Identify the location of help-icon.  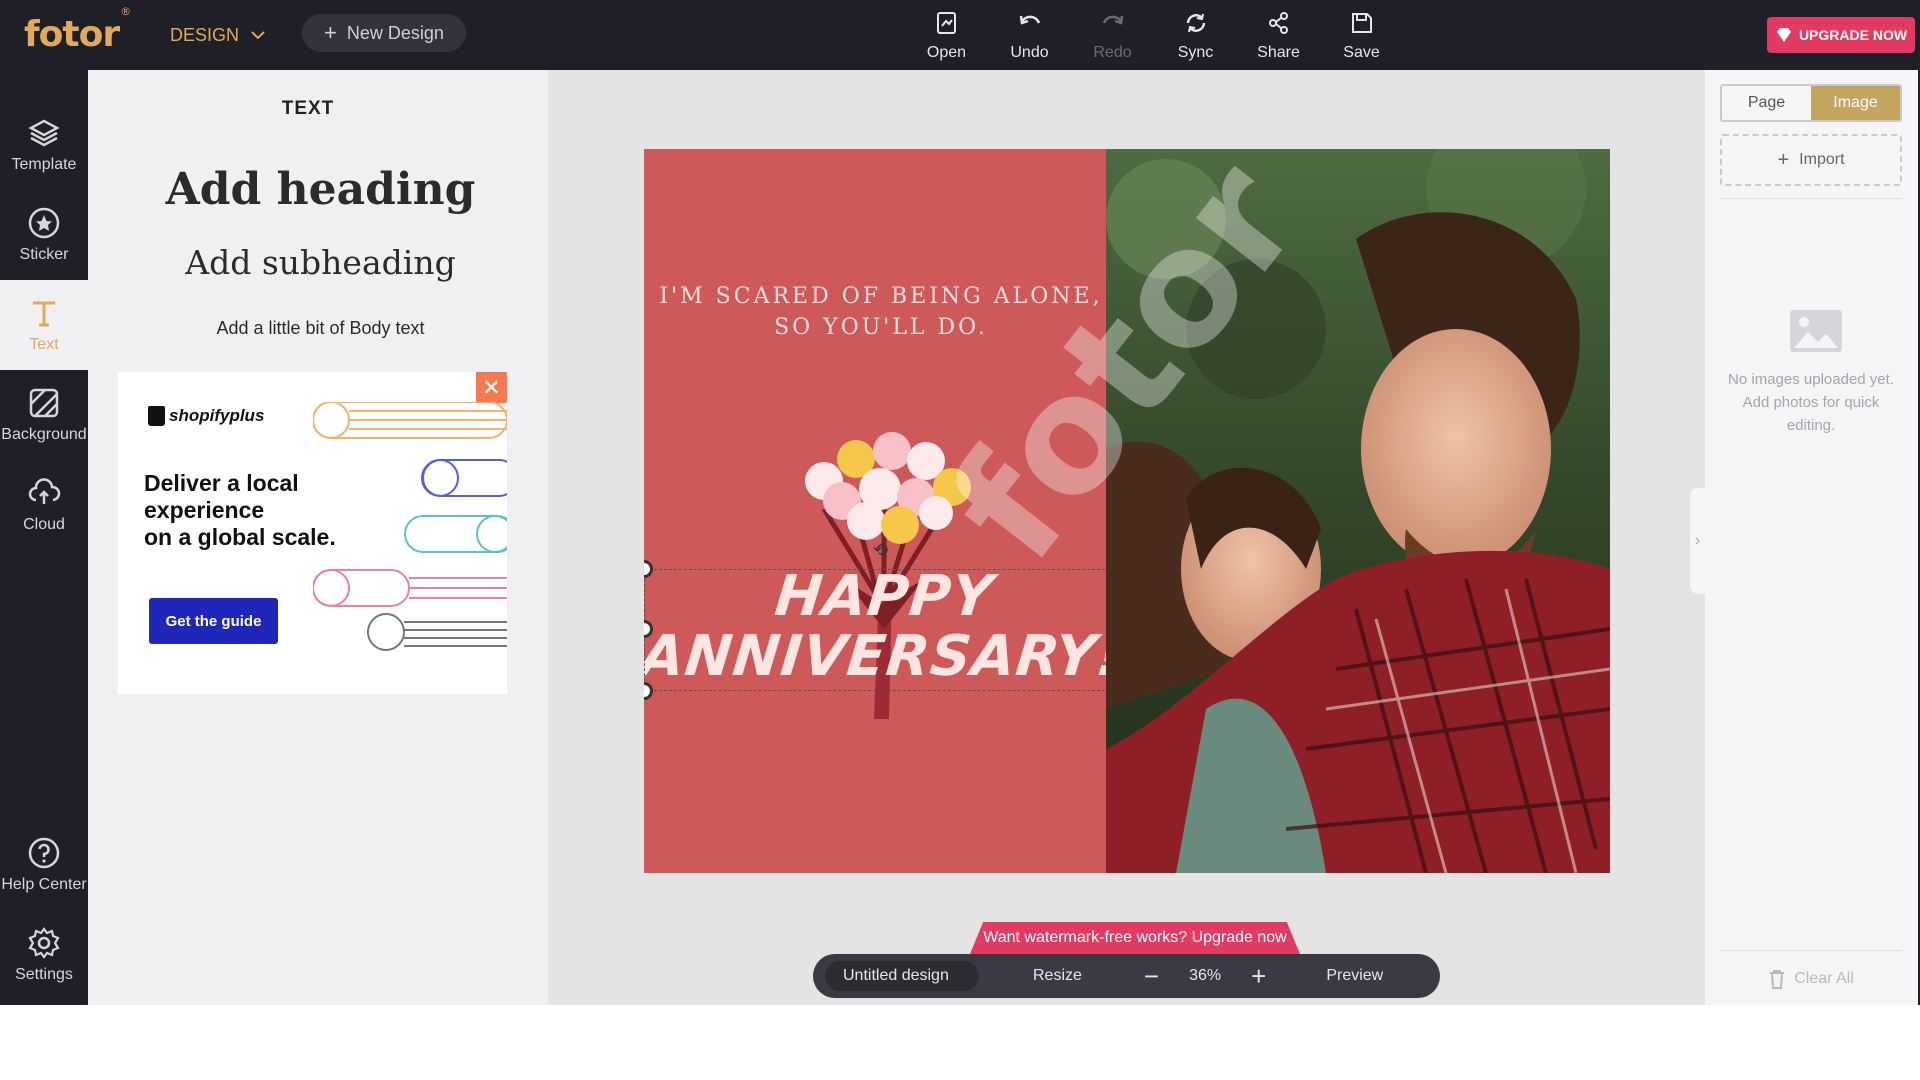
(44, 853).